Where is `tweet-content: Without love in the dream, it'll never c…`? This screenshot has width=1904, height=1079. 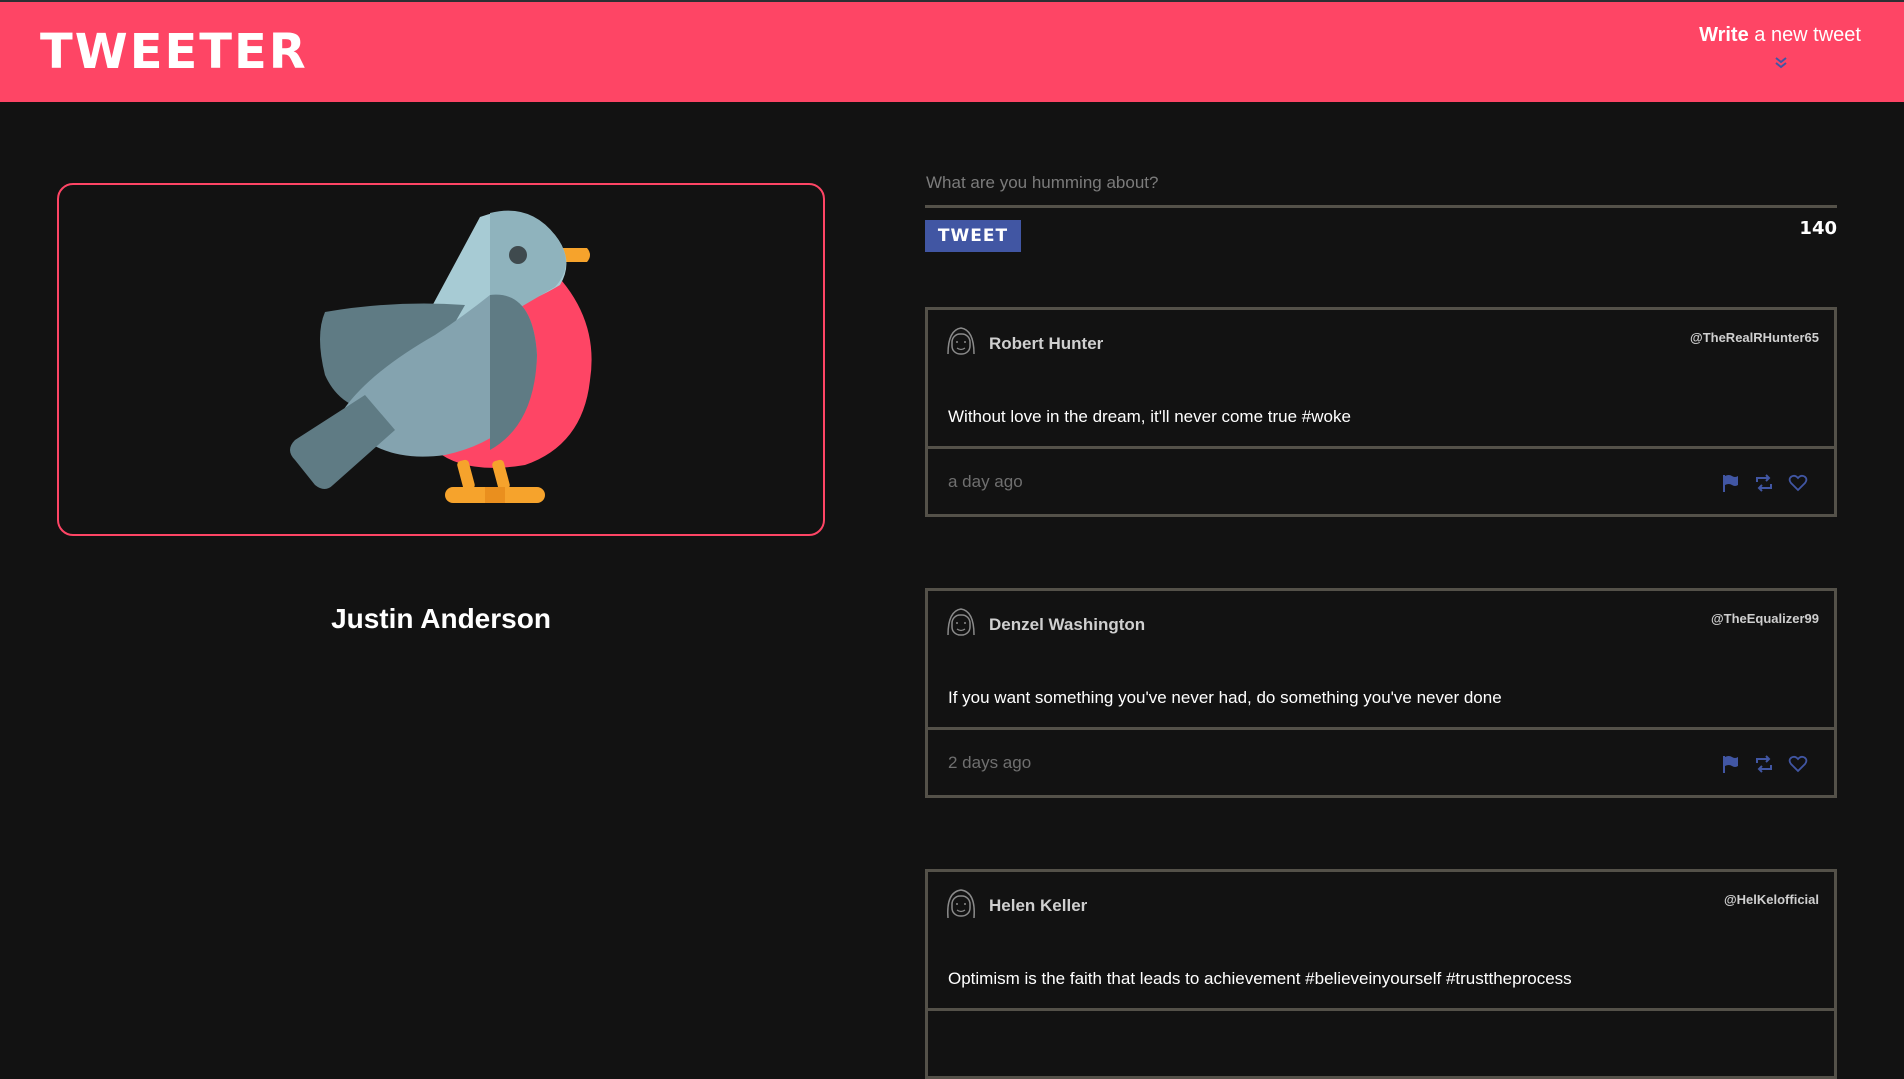
tweet-content: Without love in the dream, it'll never c… is located at coordinates (1149, 416).